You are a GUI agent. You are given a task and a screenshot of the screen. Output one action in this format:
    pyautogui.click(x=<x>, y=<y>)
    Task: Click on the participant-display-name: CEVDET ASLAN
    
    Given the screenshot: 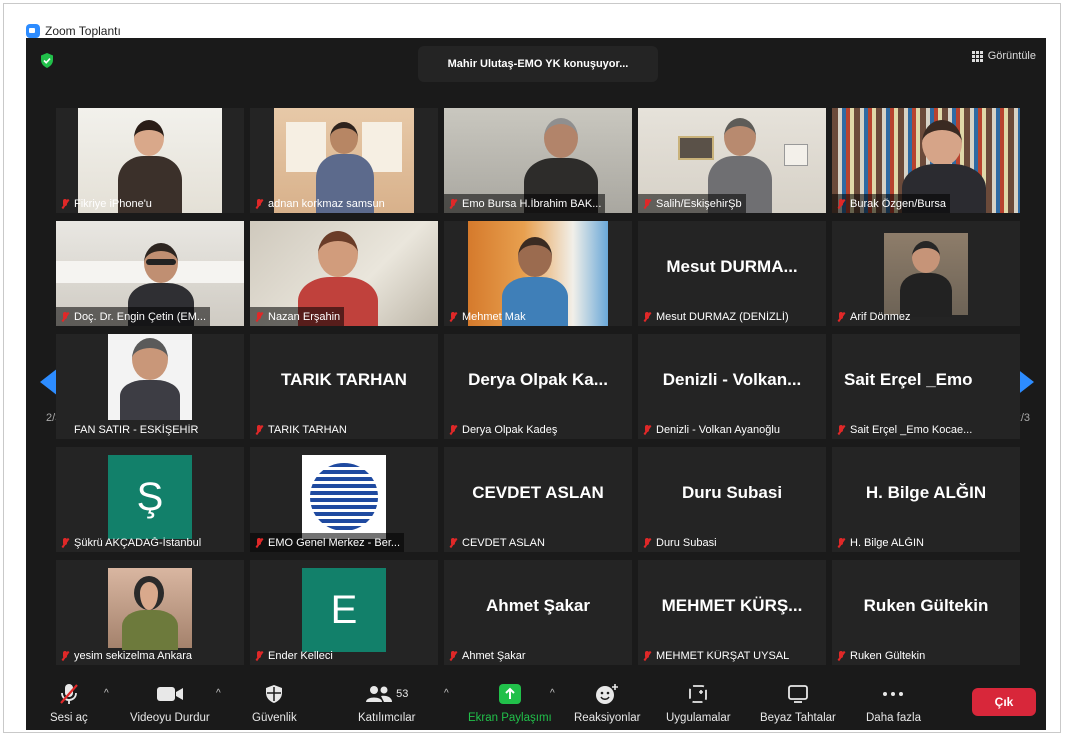 What is the action you would take?
    pyautogui.click(x=538, y=492)
    